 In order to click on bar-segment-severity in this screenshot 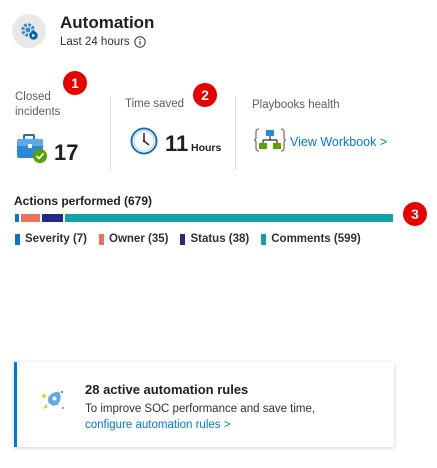, I will do `click(17, 218)`.